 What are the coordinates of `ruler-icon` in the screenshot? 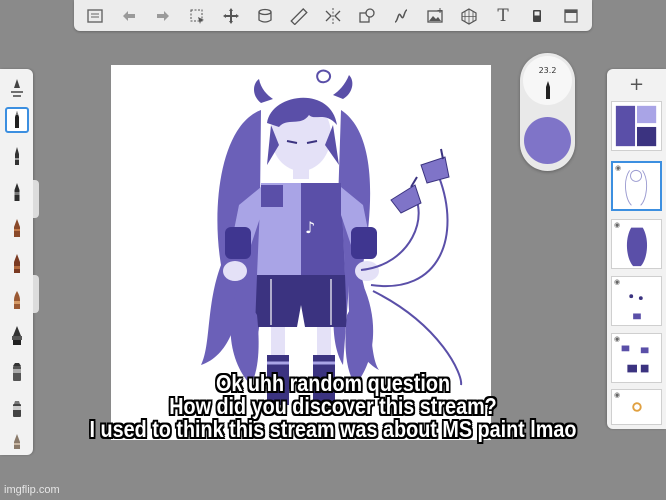 It's located at (299, 16).